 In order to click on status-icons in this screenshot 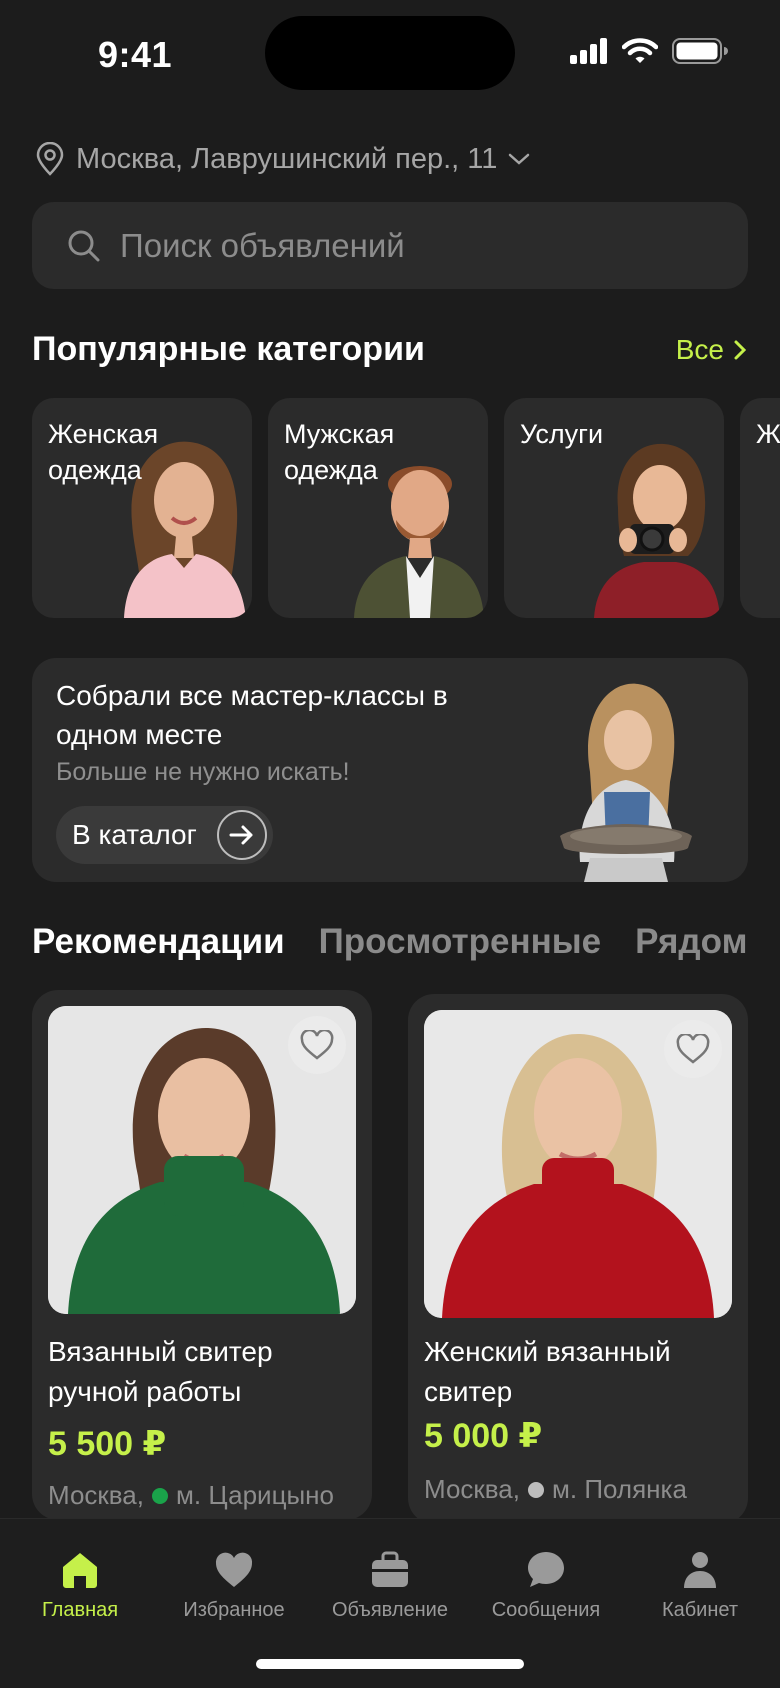, I will do `click(649, 51)`.